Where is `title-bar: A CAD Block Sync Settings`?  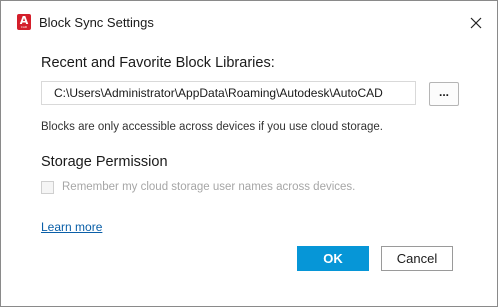
title-bar: A CAD Block Sync Settings is located at coordinates (249, 23).